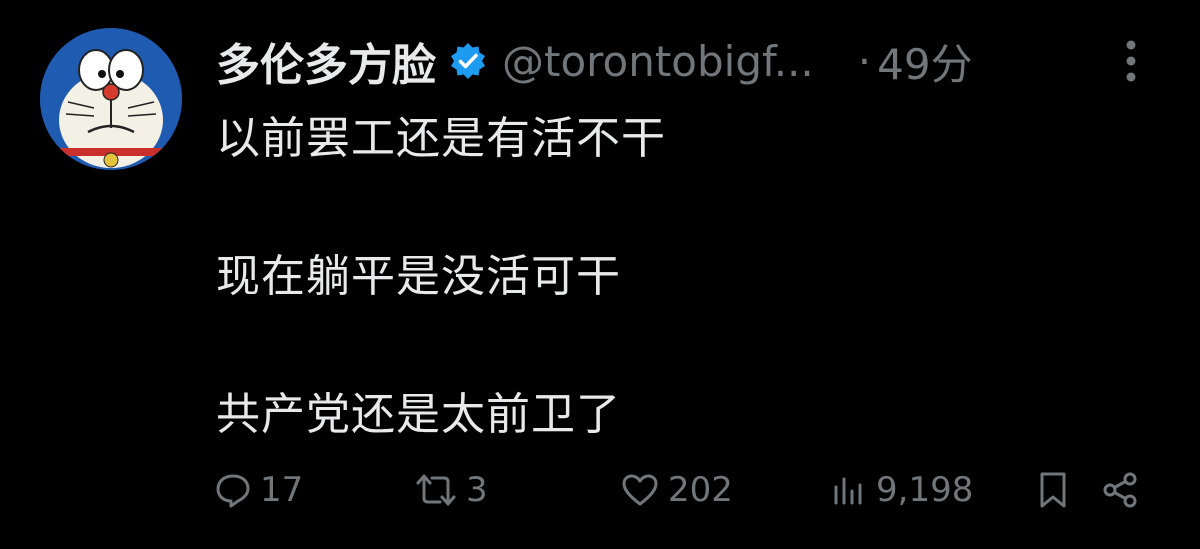 The height and width of the screenshot is (549, 1200). Describe the element at coordinates (848, 491) in the screenshot. I see `views-icon` at that location.